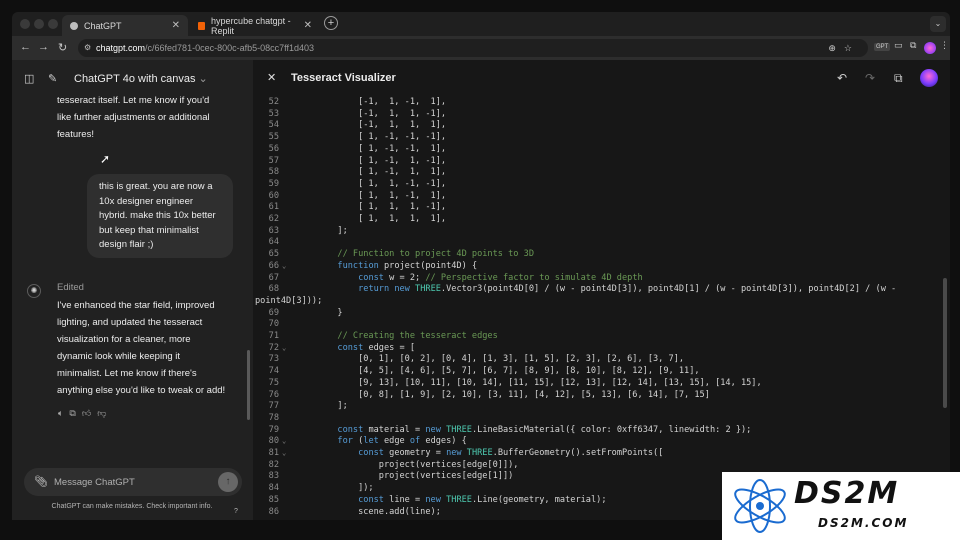 The height and width of the screenshot is (540, 960). What do you see at coordinates (376, 347) in the screenshot?
I see `code-text: const edges = [` at bounding box center [376, 347].